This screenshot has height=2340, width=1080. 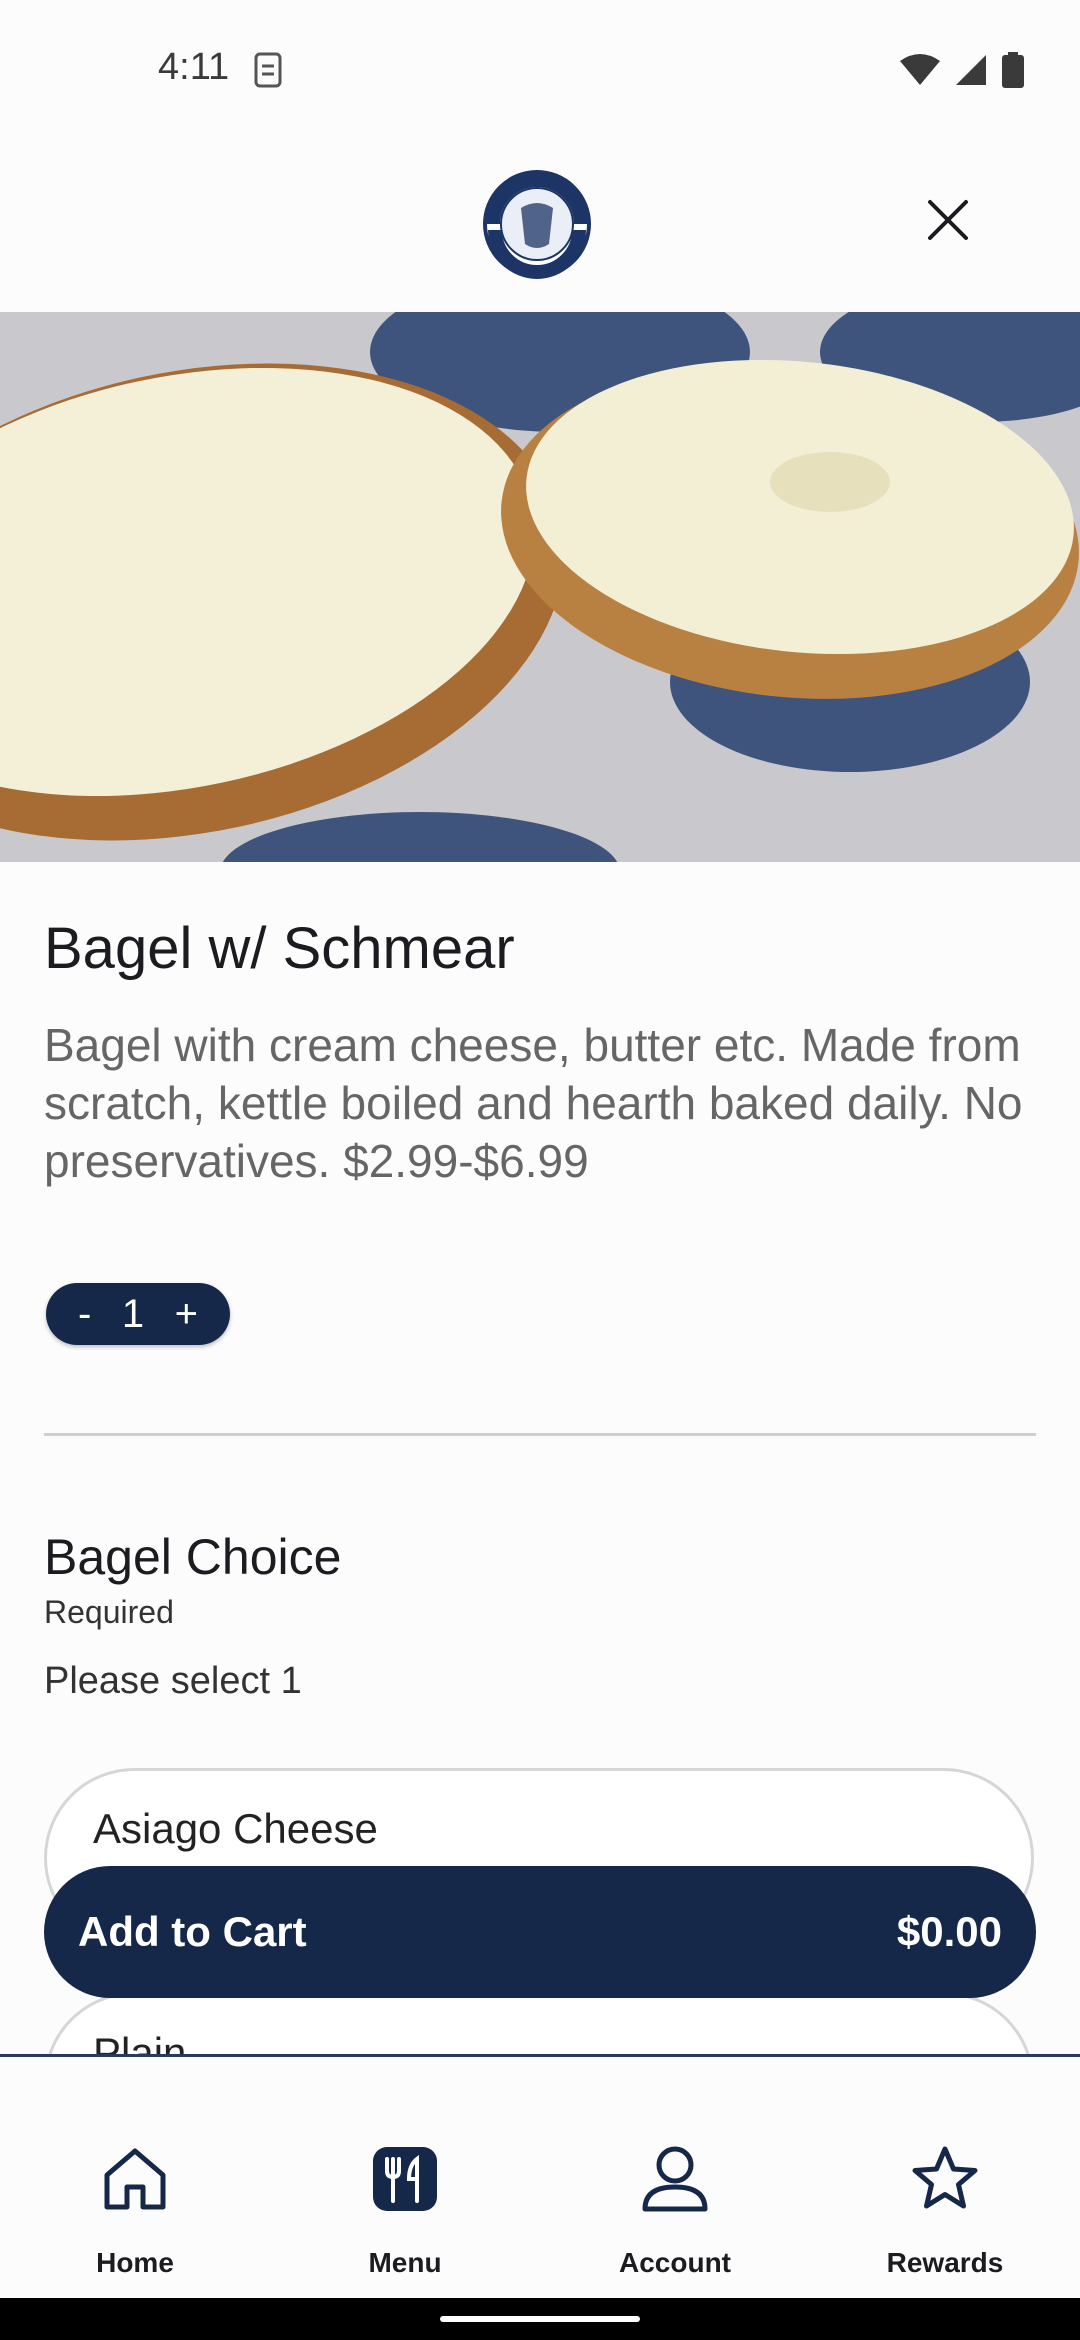 I want to click on nav-label: Account, so click(x=675, y=2262).